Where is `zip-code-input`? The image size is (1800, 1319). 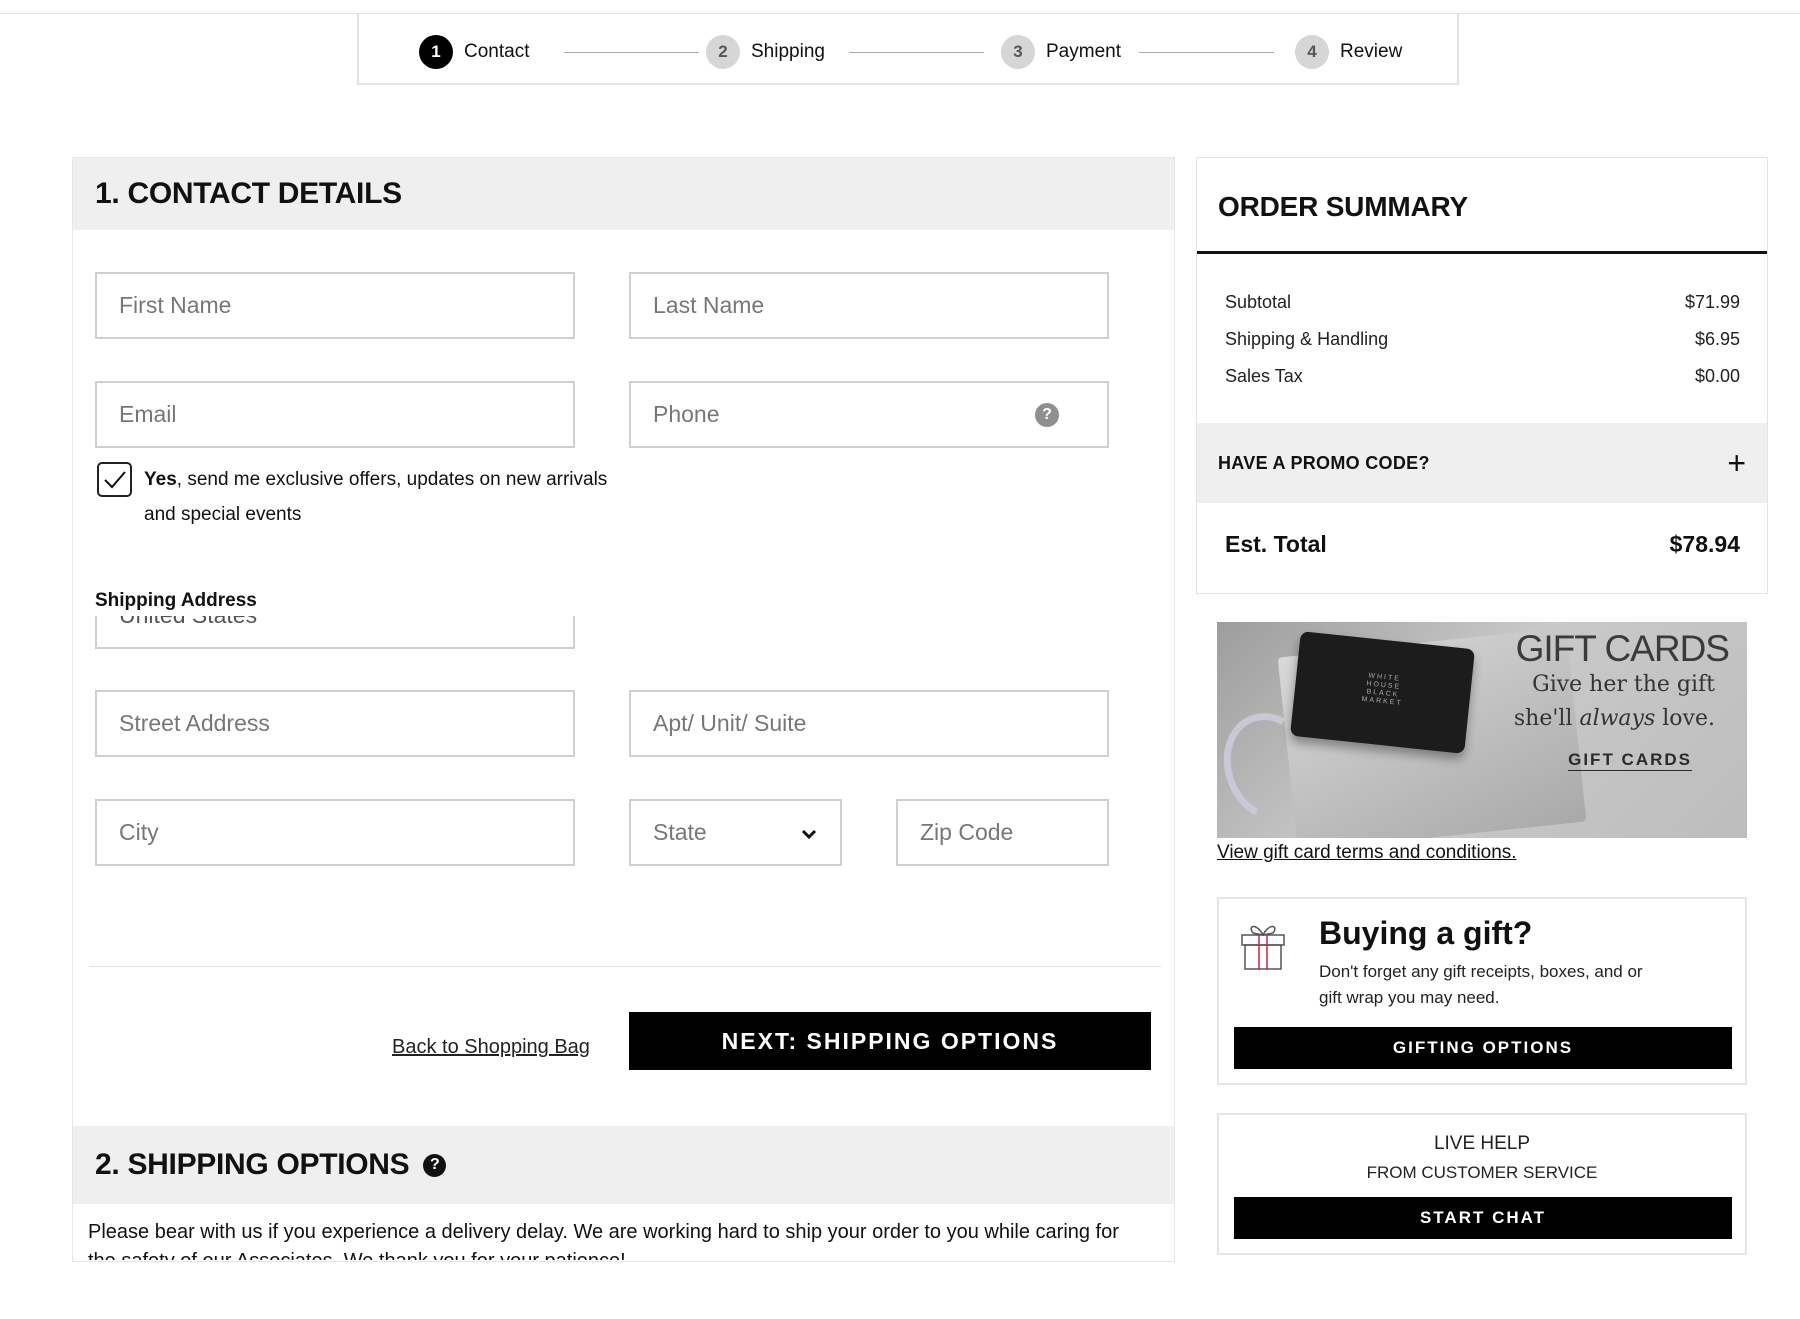
zip-code-input is located at coordinates (1013, 832).